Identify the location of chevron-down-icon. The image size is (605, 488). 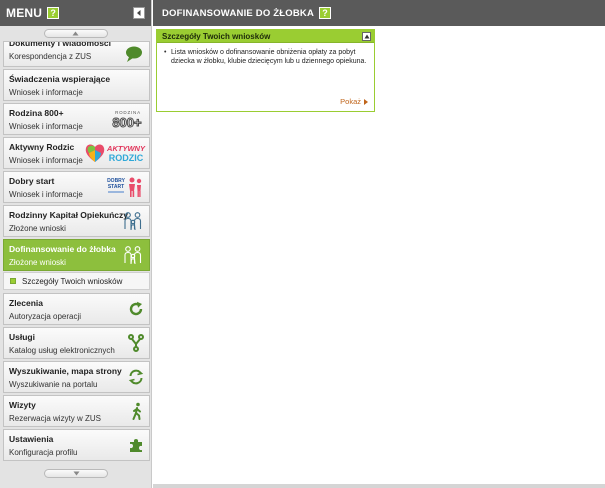
(76, 473).